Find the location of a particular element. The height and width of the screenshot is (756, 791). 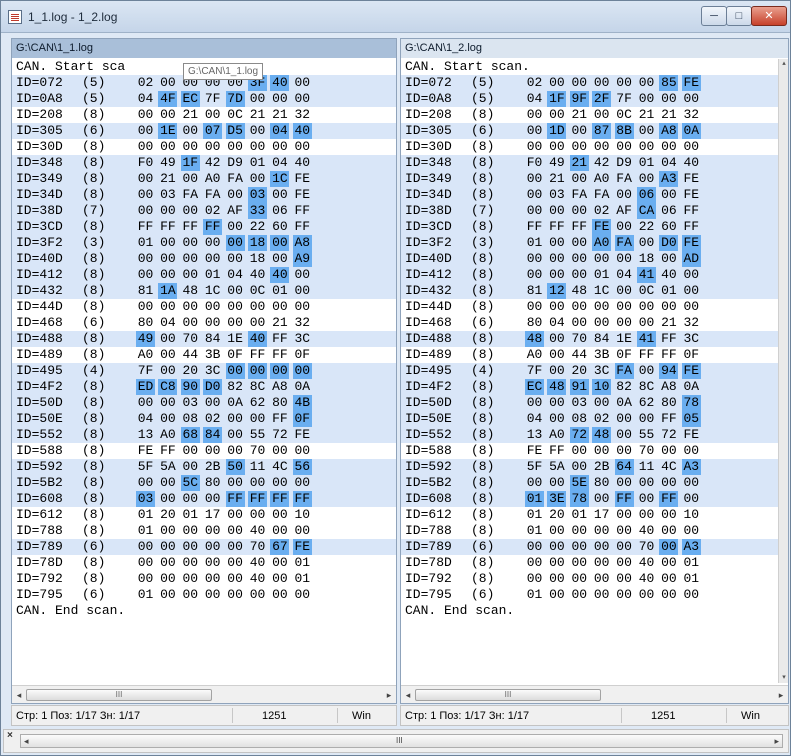

sync-scrollbar: × ◂ III ▸ is located at coordinates (396, 741).